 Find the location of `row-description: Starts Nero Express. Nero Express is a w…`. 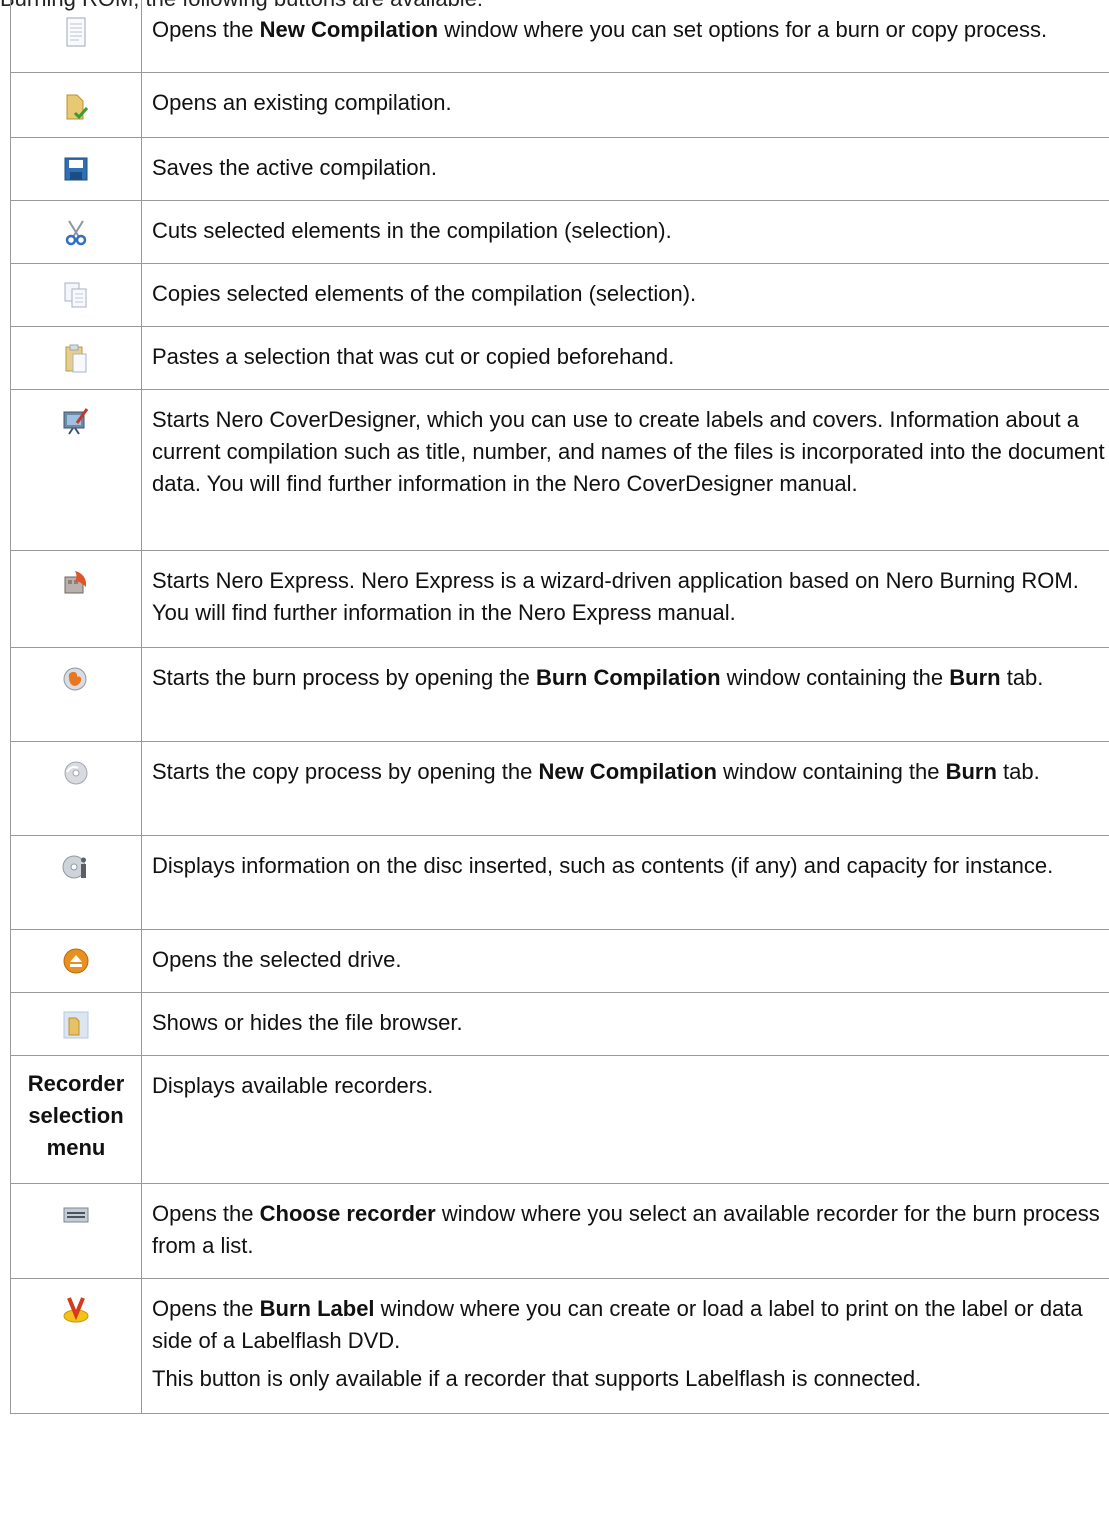

row-description: Starts Nero Express. Nero Express is a w… is located at coordinates (615, 596).